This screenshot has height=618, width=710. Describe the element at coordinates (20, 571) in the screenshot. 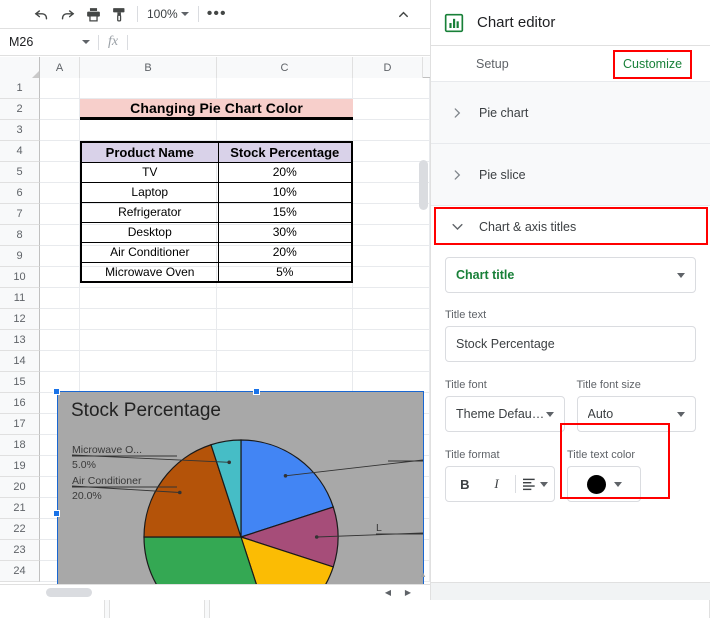

I see `row-header: 24` at that location.